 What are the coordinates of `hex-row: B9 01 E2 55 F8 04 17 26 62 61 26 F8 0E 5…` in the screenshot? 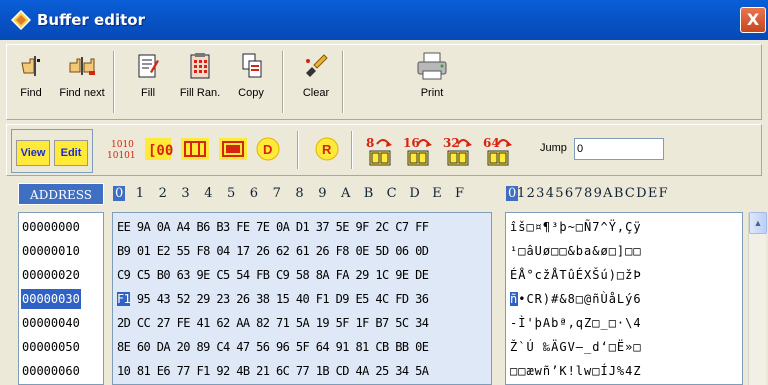 It's located at (273, 251).